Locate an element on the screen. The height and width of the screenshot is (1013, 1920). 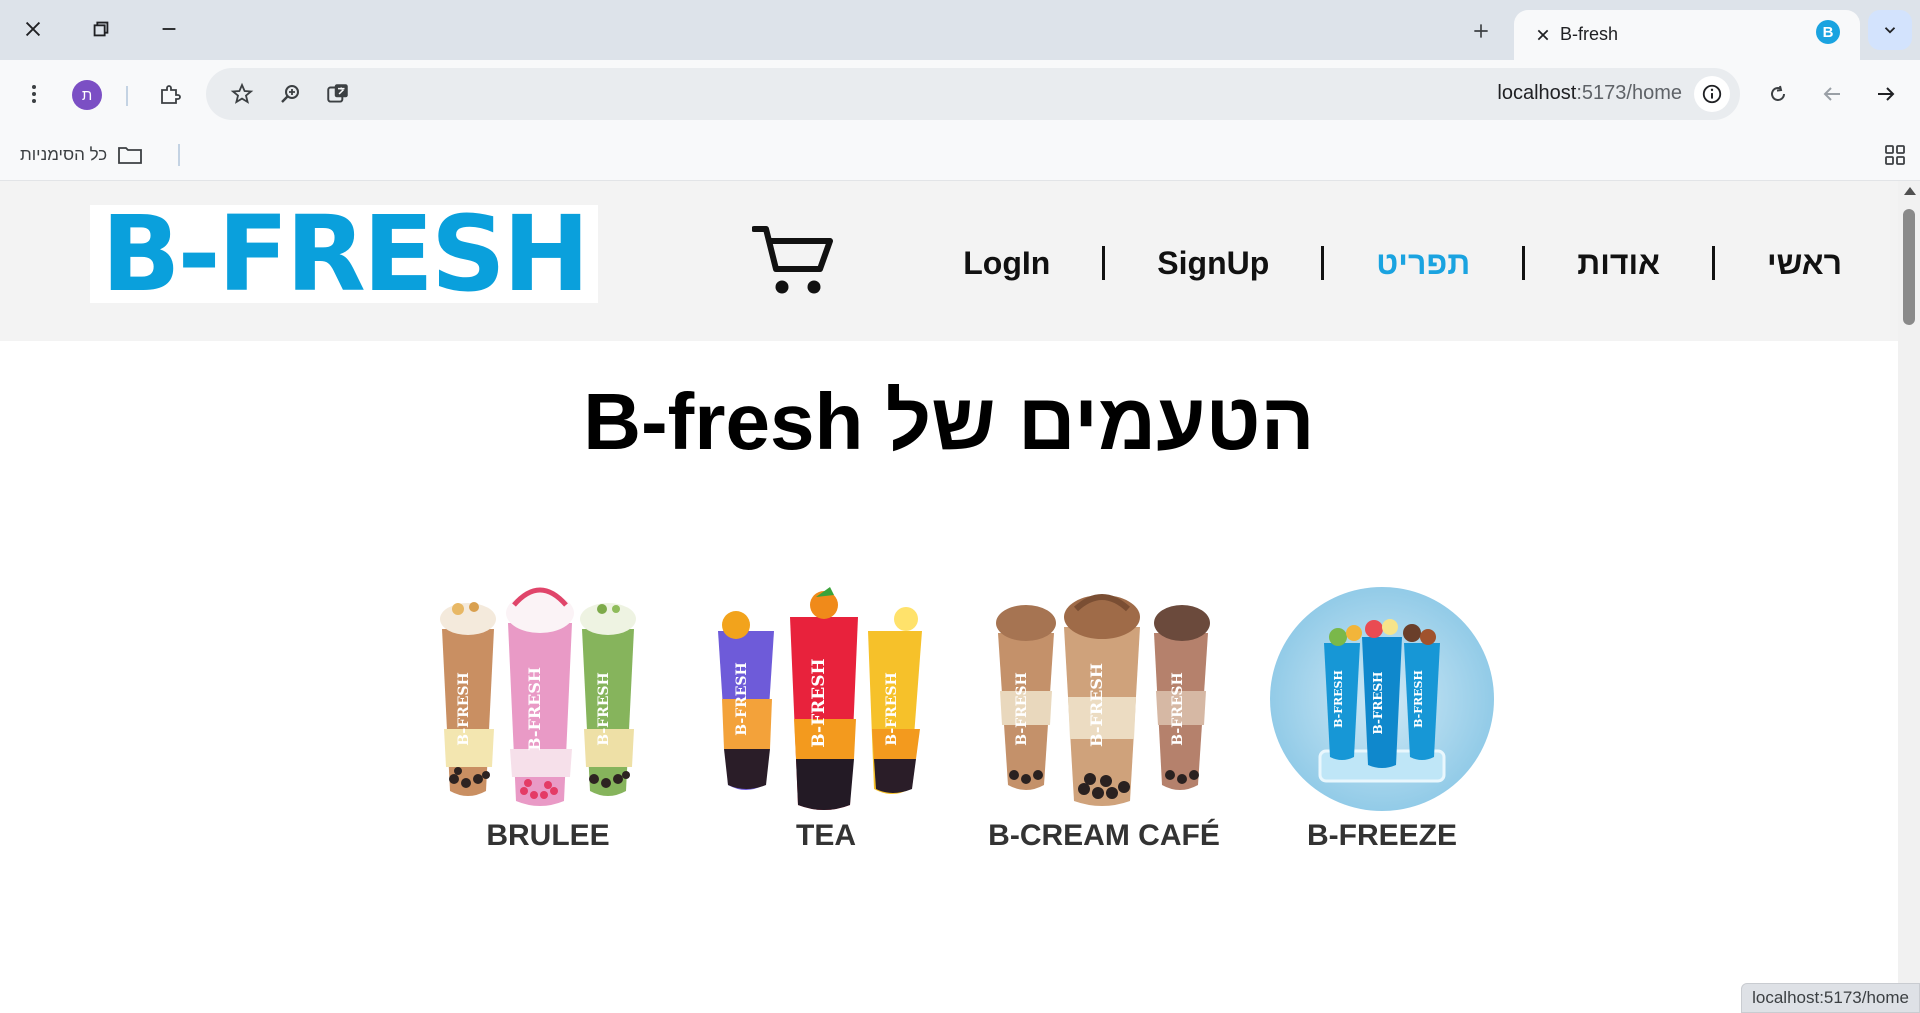
chevron-down-icon is located at coordinates (1890, 30).